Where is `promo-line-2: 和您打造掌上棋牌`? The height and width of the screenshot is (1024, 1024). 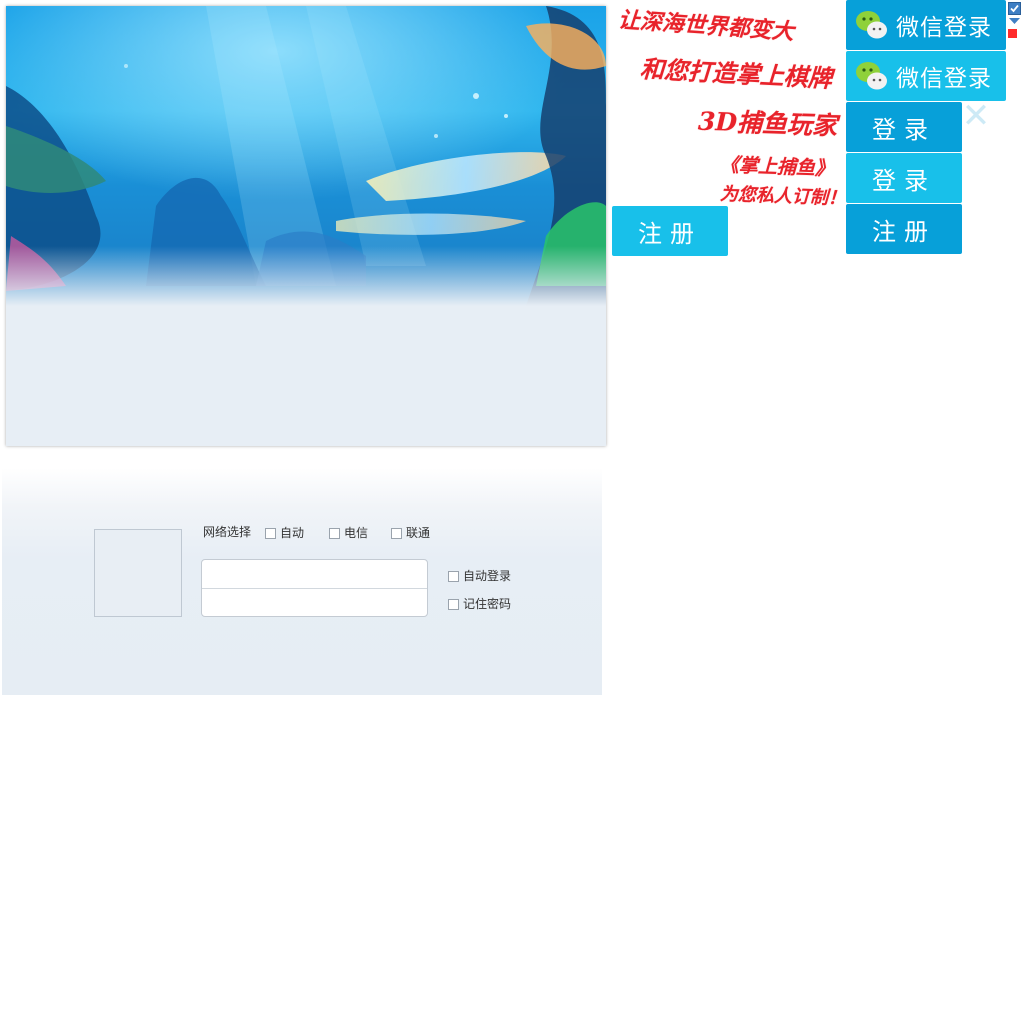 promo-line-2: 和您打造掌上棋牌 is located at coordinates (736, 73).